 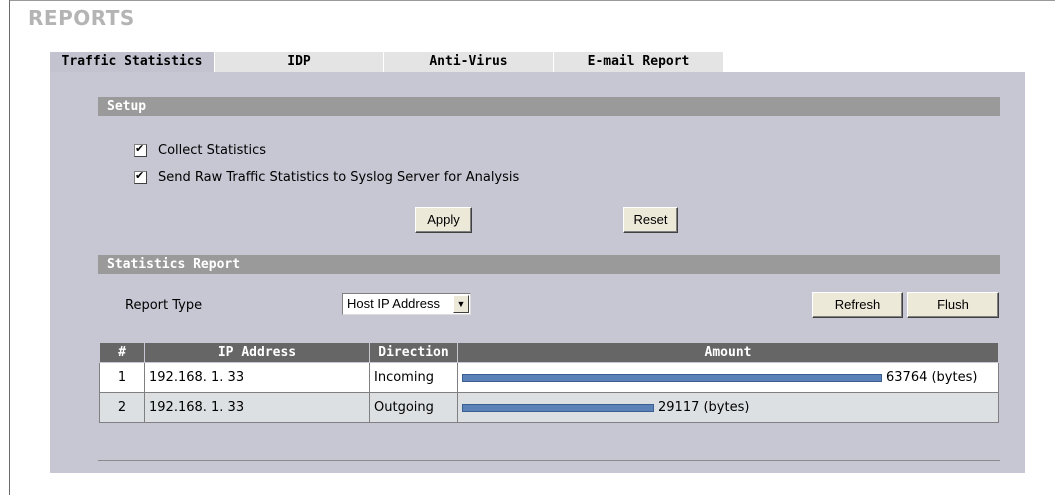 What do you see at coordinates (549, 264) in the screenshot?
I see `statistics-report-section-header: Statistics Report` at bounding box center [549, 264].